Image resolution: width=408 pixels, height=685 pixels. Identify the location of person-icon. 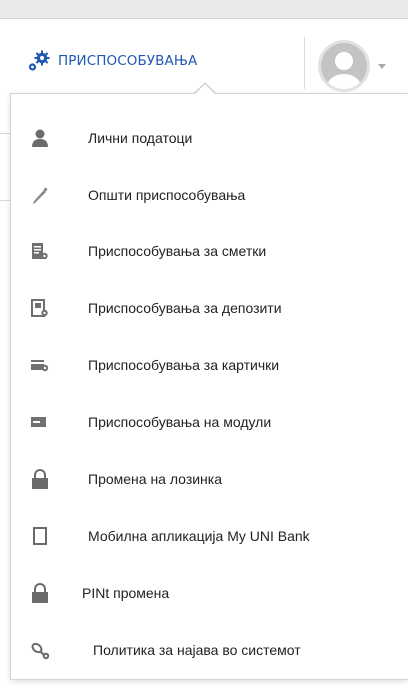
(40, 138).